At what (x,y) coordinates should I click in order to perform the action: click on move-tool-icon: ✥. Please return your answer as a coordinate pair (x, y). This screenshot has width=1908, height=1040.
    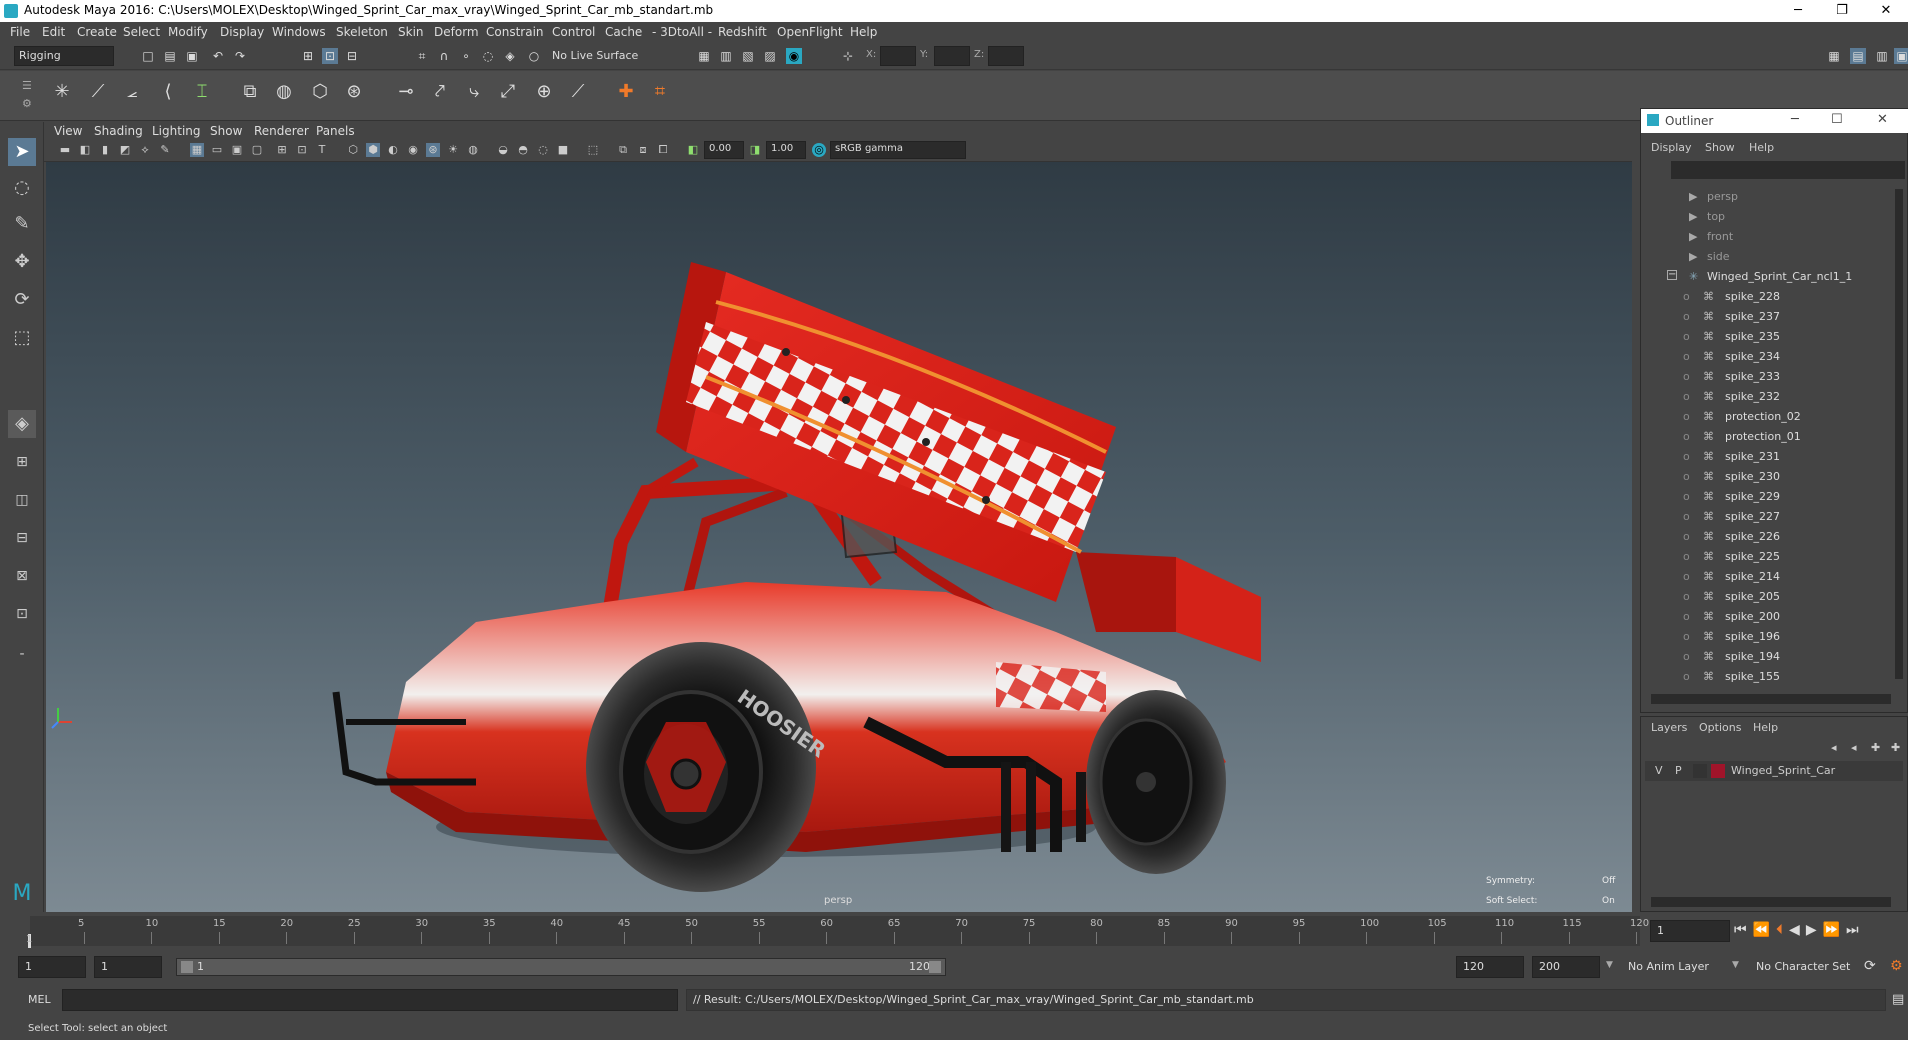
    Looking at the image, I should click on (22, 262).